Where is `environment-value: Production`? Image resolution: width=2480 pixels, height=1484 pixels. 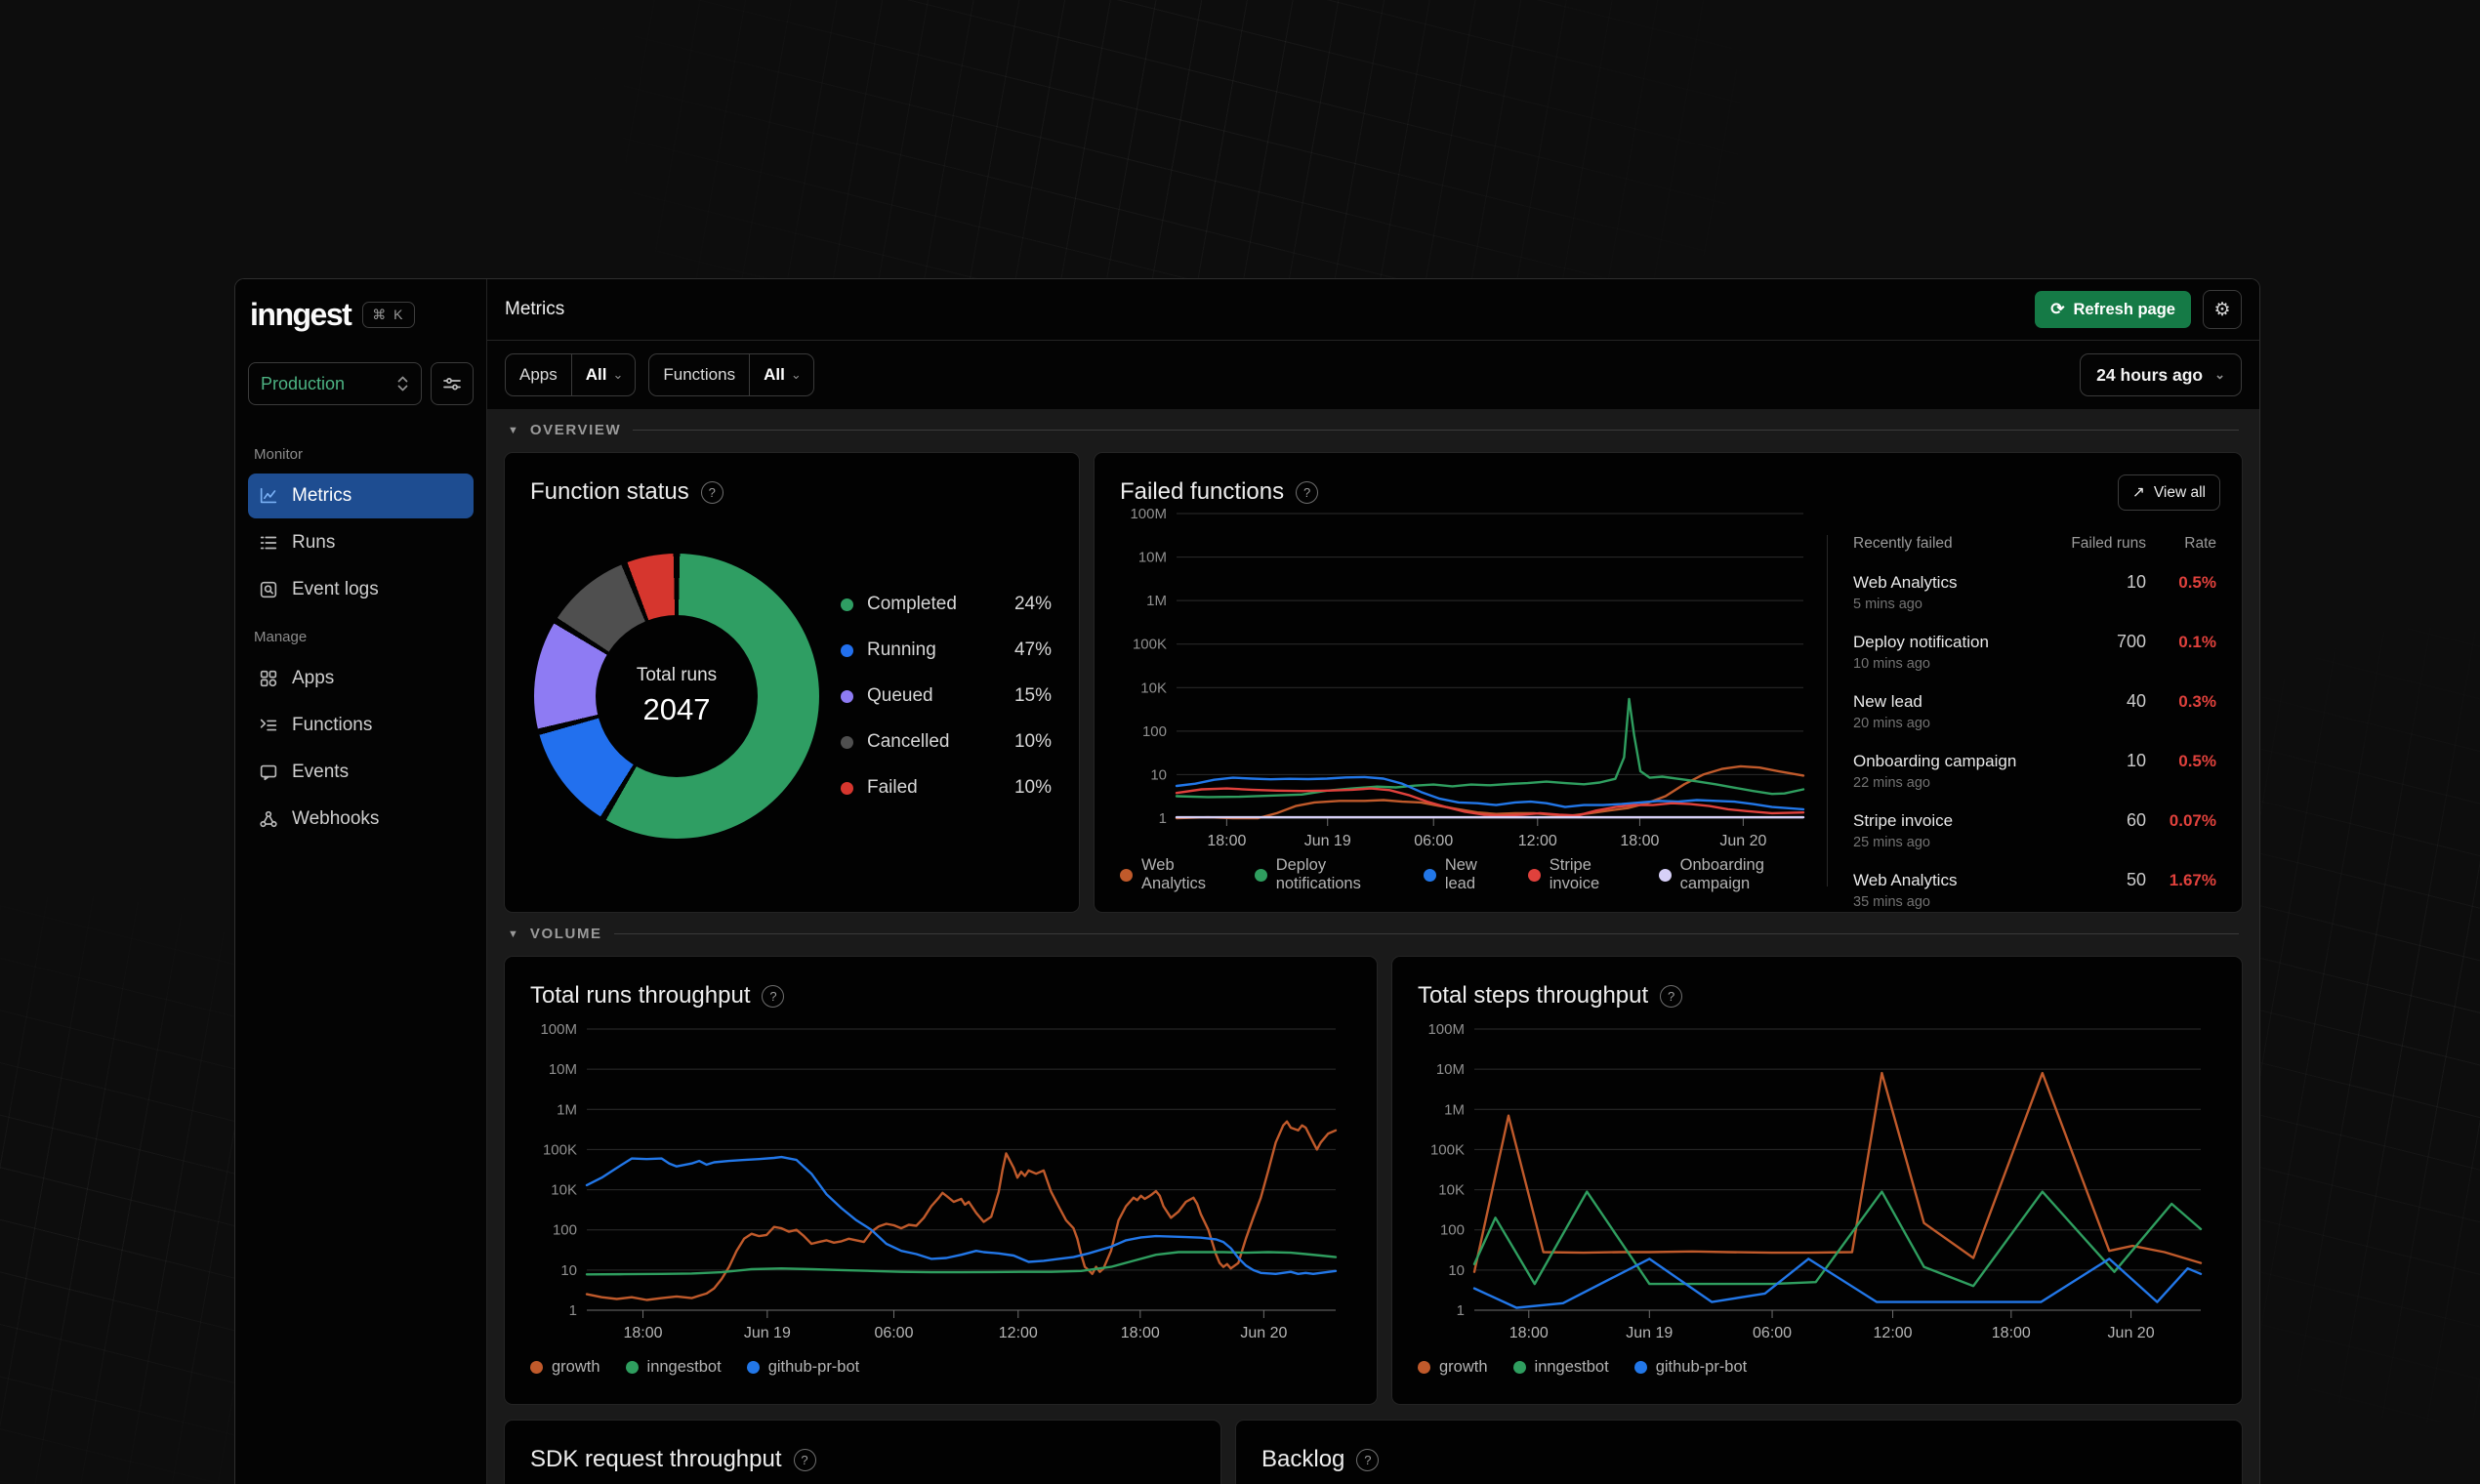
environment-value: Production is located at coordinates (303, 383).